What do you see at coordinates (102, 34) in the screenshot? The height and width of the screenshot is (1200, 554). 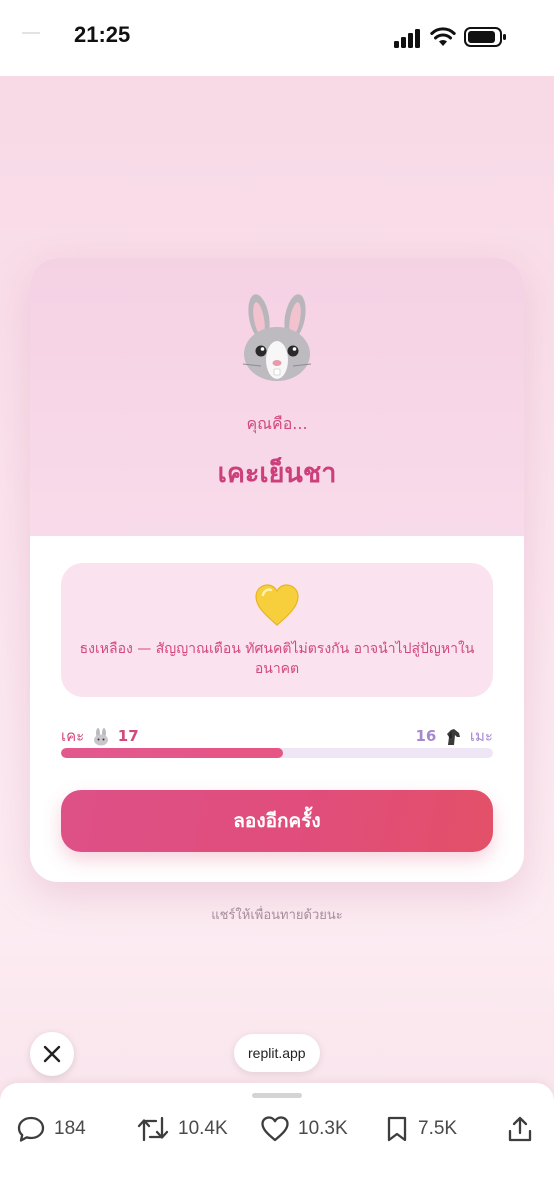 I see `status-time: 21:25` at bounding box center [102, 34].